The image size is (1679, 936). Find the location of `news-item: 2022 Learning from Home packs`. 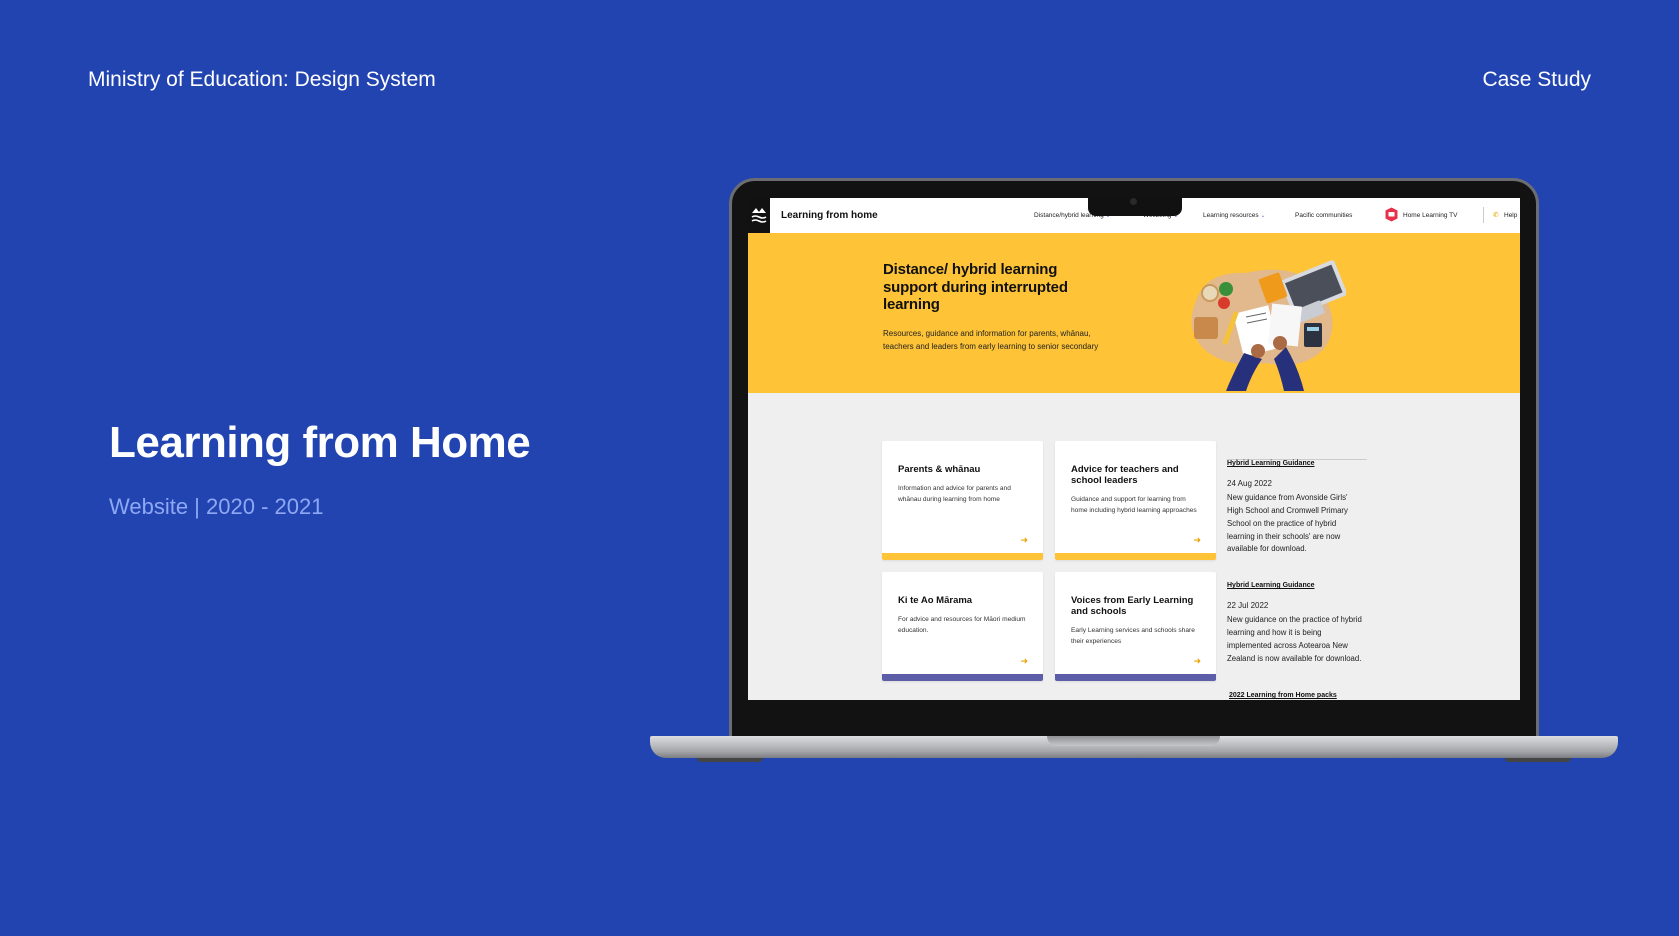

news-item: 2022 Learning from Home packs is located at coordinates (1298, 695).